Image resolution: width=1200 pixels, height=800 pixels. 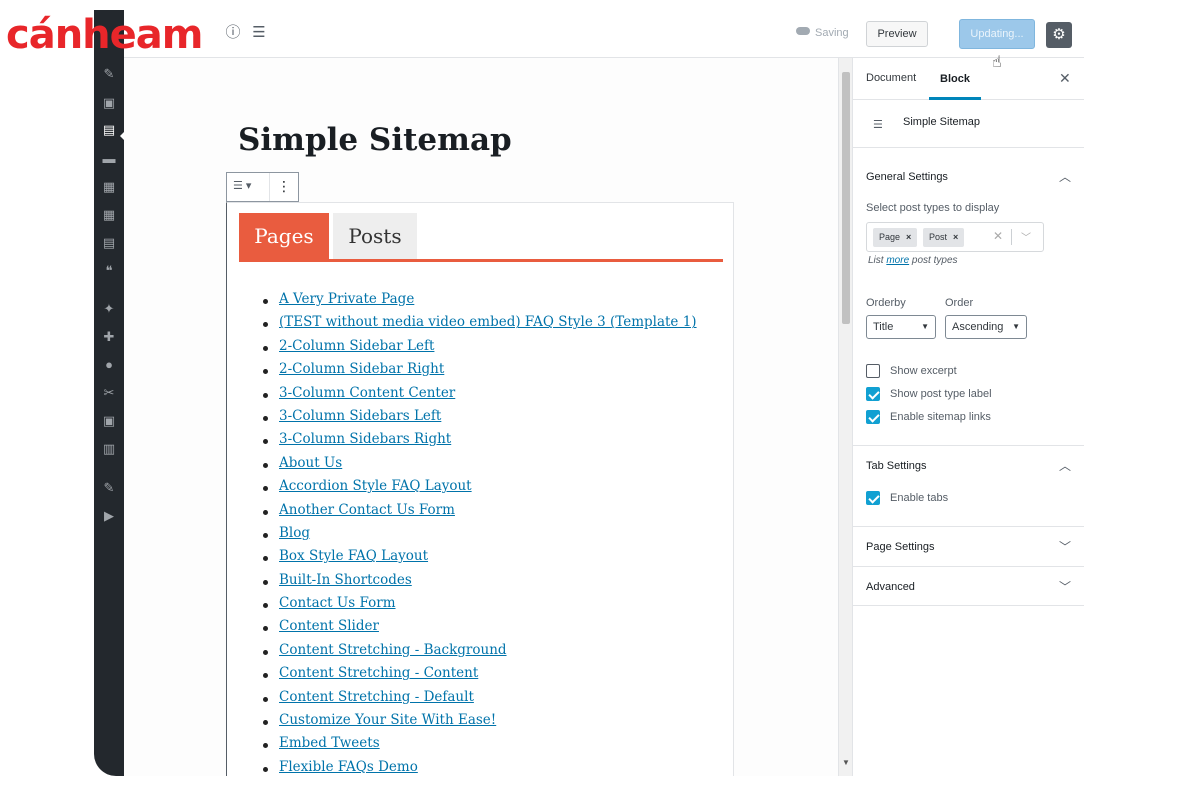 I want to click on page-link: 2-Column Sidebar Right, so click(x=361, y=369).